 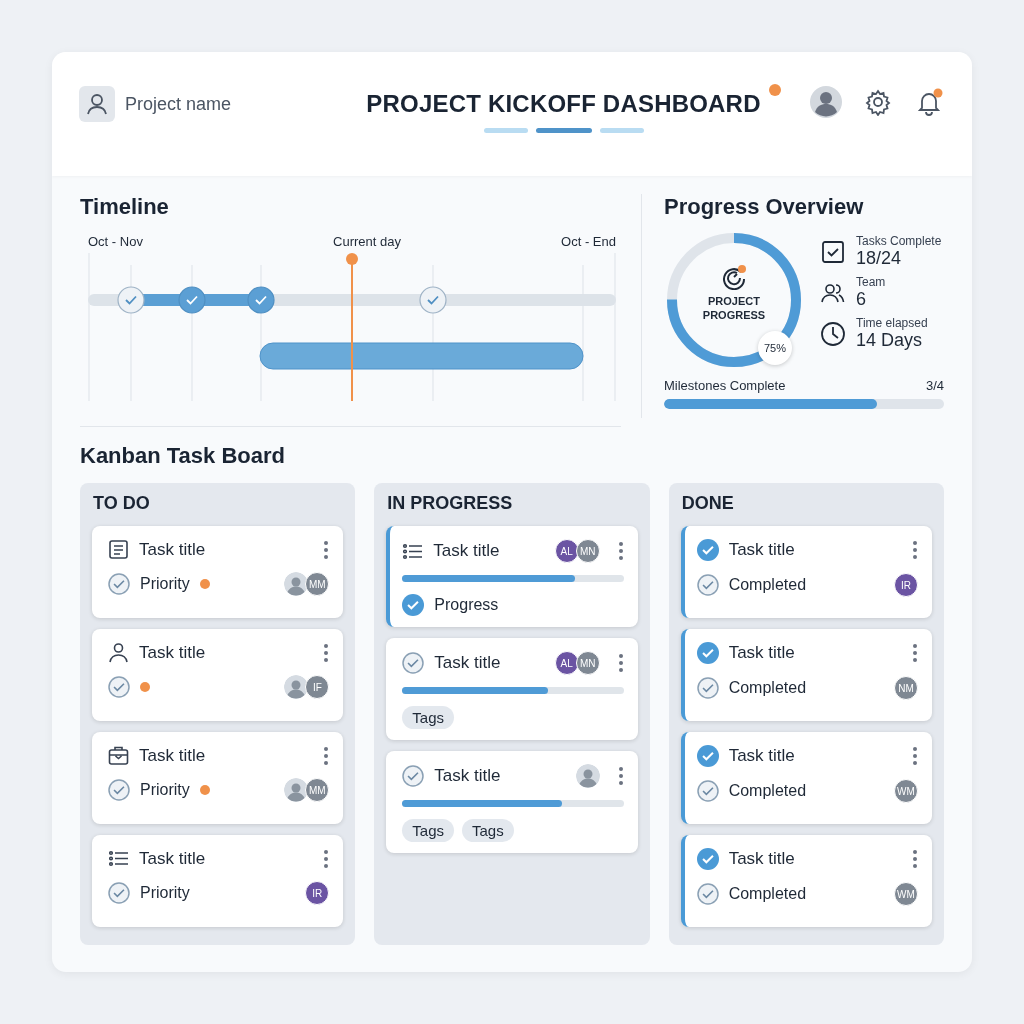 What do you see at coordinates (764, 207) in the screenshot?
I see `section-title: Progress Overview` at bounding box center [764, 207].